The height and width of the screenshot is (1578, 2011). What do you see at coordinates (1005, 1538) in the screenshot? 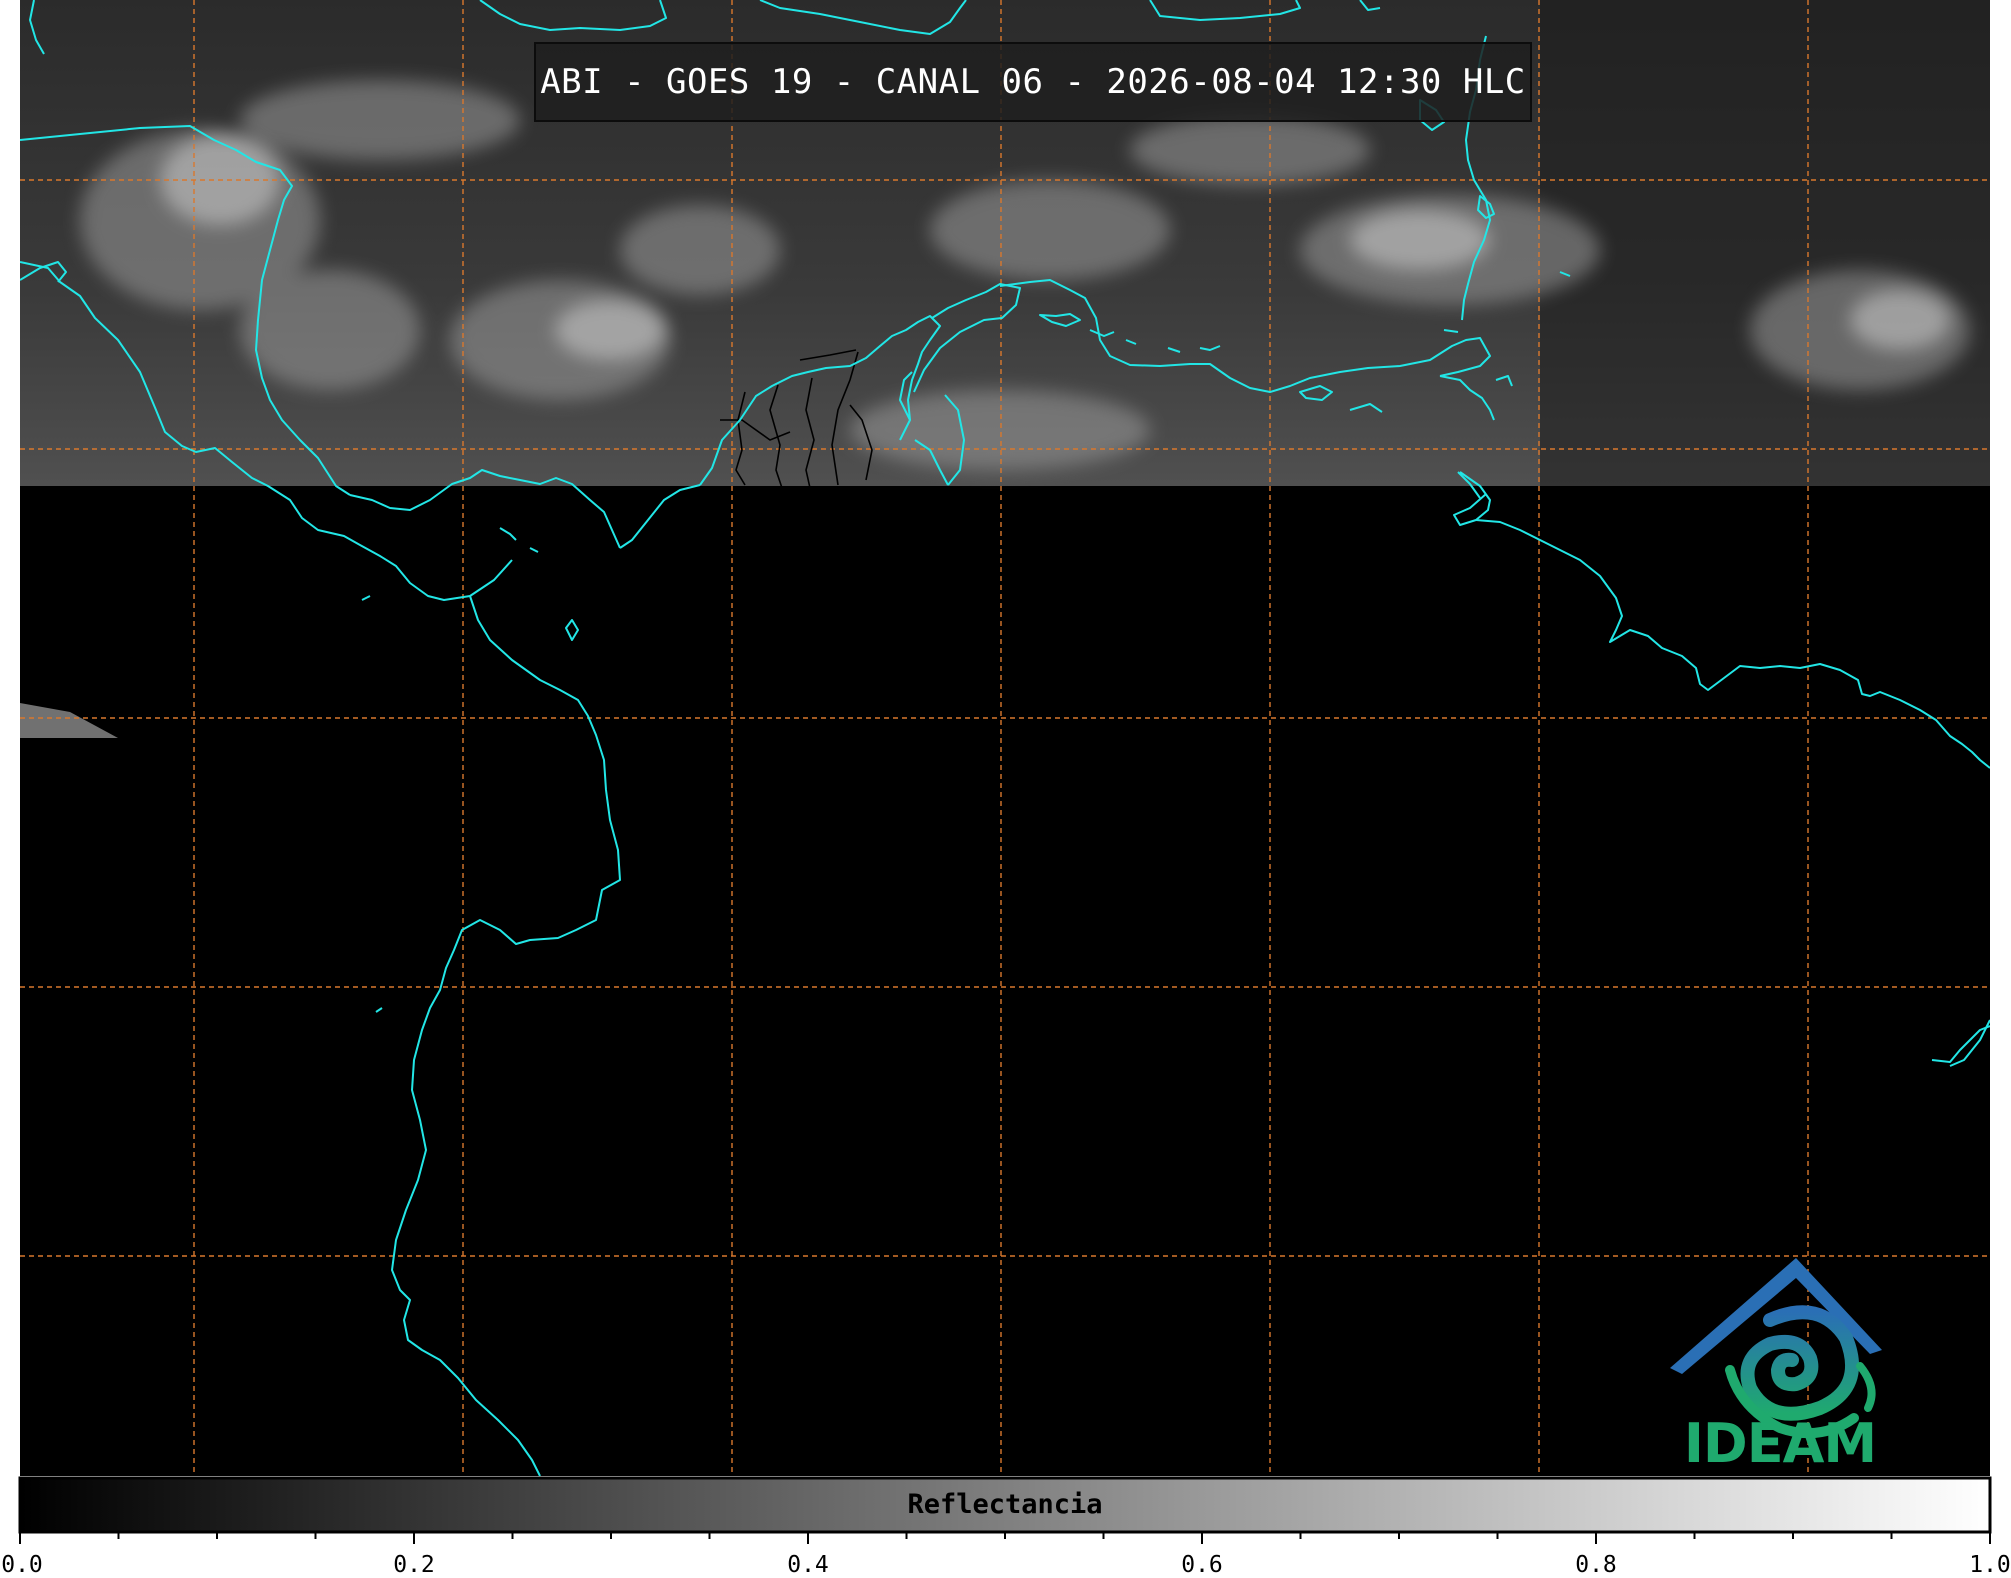
I see `colorbar-ticks` at bounding box center [1005, 1538].